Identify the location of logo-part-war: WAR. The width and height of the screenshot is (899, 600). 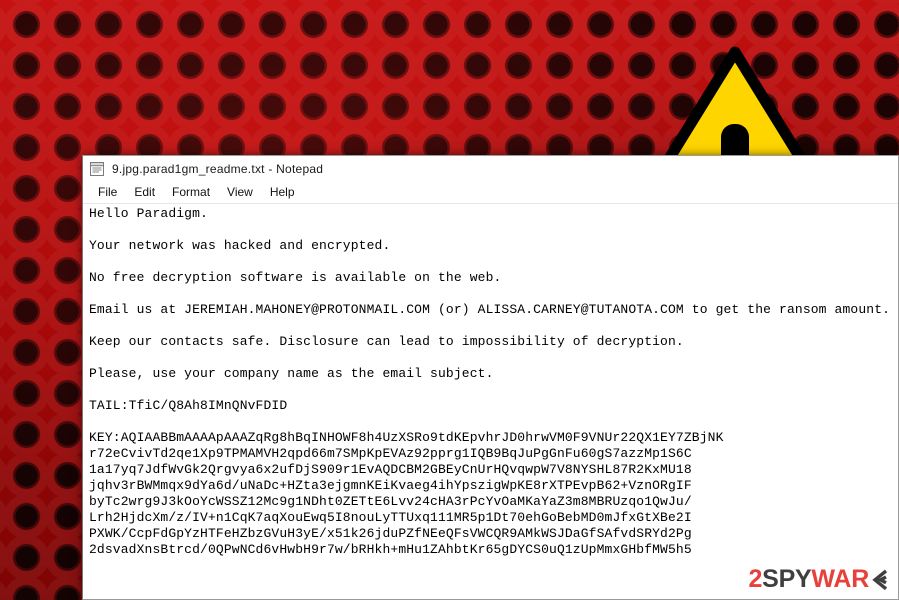
(840, 579).